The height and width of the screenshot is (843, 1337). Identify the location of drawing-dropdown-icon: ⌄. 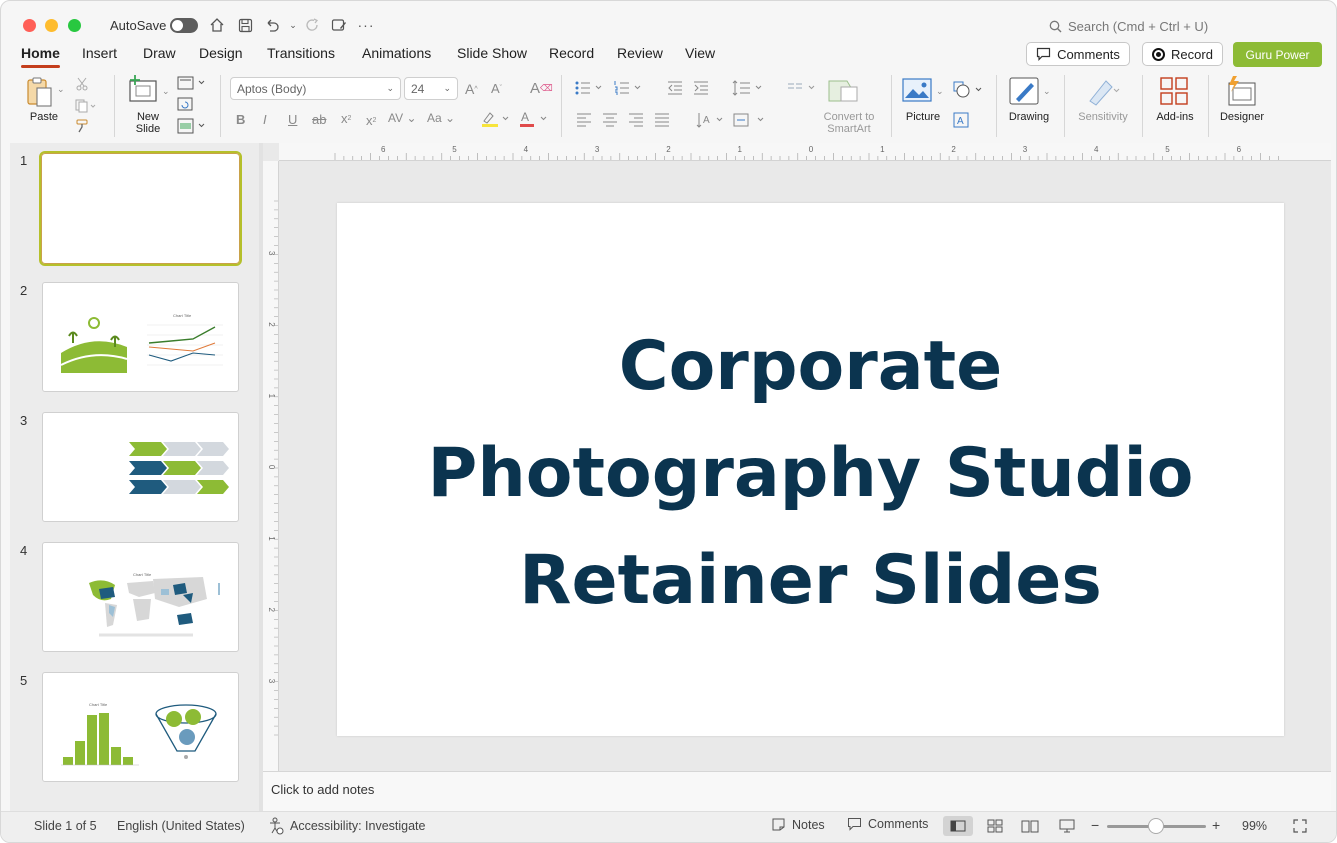
(1047, 91).